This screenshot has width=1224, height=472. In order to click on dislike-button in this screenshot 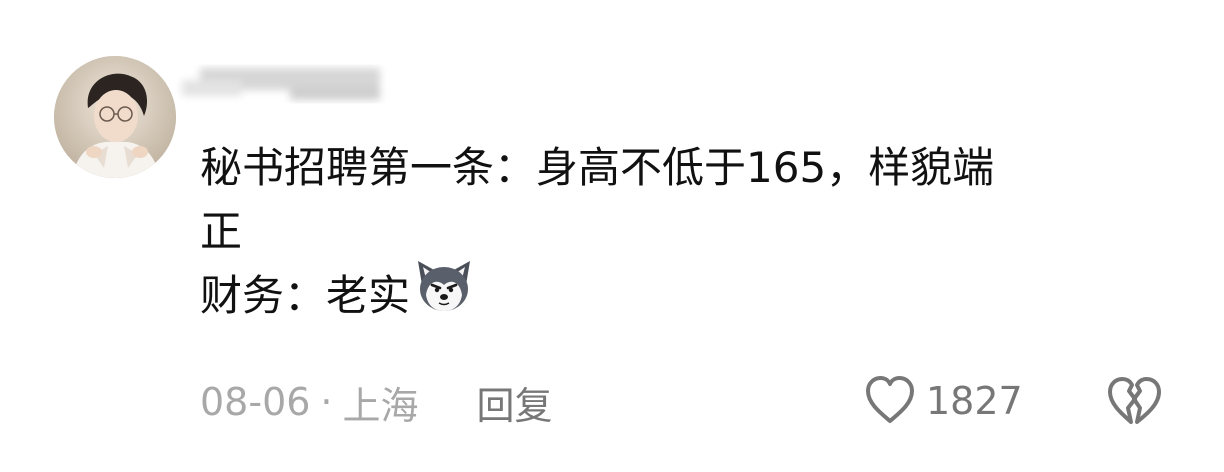, I will do `click(1133, 401)`.